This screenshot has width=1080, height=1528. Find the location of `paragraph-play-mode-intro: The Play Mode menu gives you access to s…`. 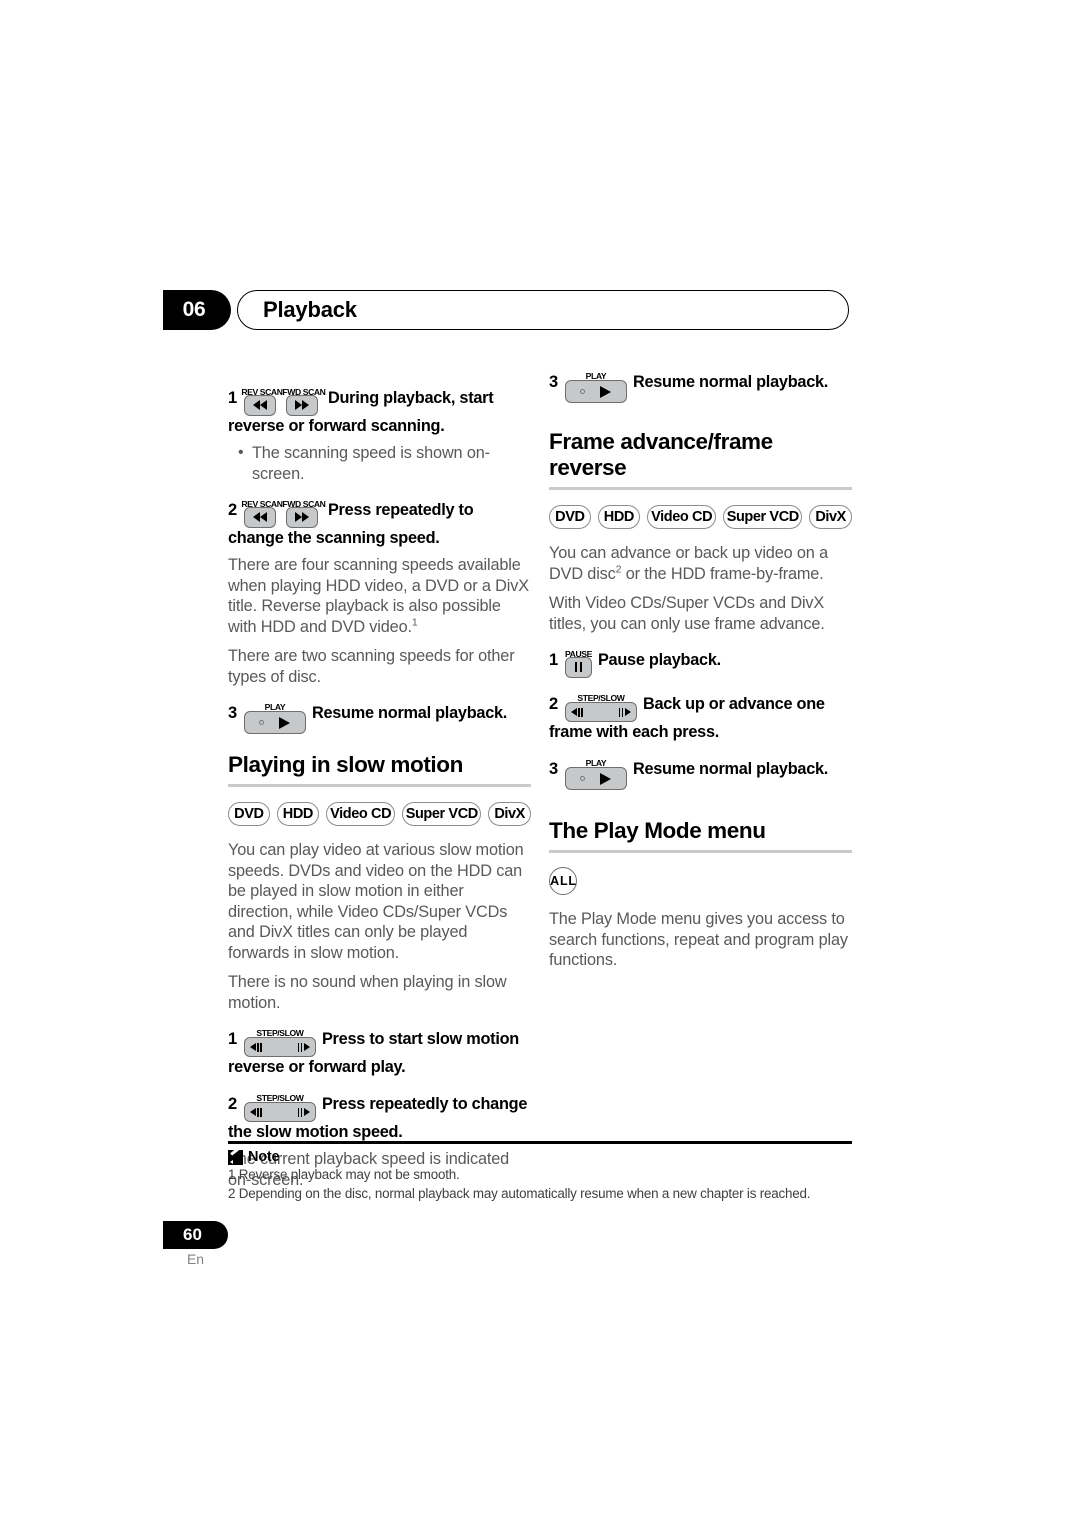

paragraph-play-mode-intro: The Play Mode menu gives you access to s… is located at coordinates (698, 939).